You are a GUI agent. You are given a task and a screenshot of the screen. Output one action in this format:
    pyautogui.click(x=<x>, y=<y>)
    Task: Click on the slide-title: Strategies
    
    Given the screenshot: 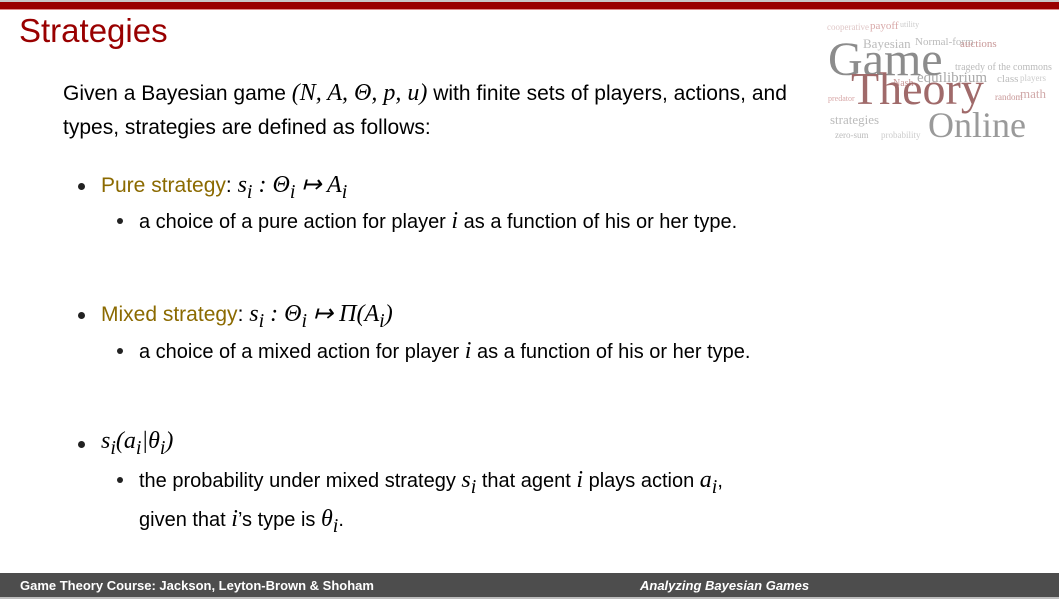 What is the action you would take?
    pyautogui.click(x=93, y=30)
    